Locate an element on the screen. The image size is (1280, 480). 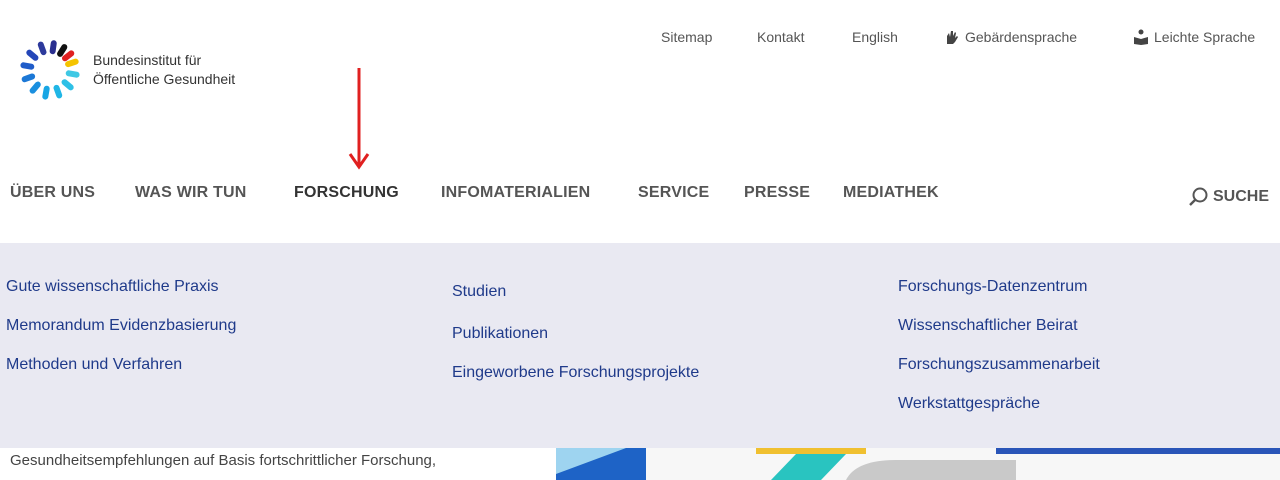
brand-line-1: Bundesinstitut für is located at coordinates (147, 60).